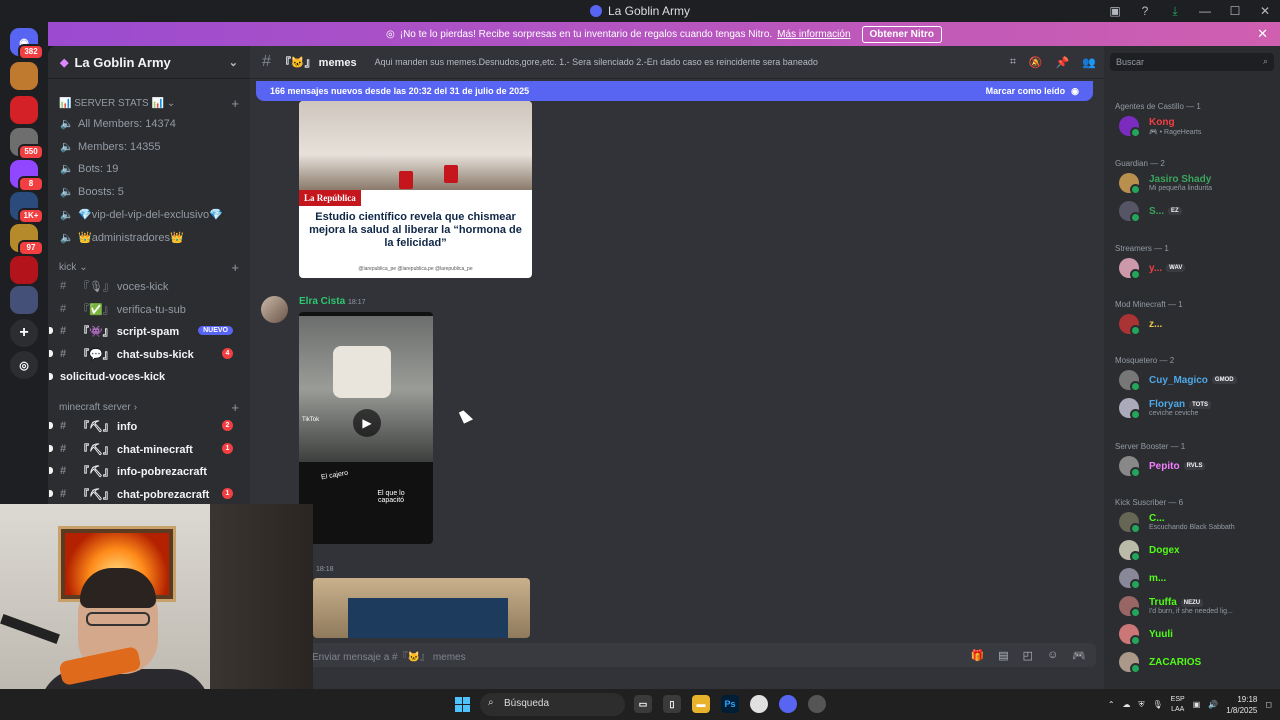  What do you see at coordinates (978, 655) in the screenshot?
I see `gift-icon: 🎁` at bounding box center [978, 655].